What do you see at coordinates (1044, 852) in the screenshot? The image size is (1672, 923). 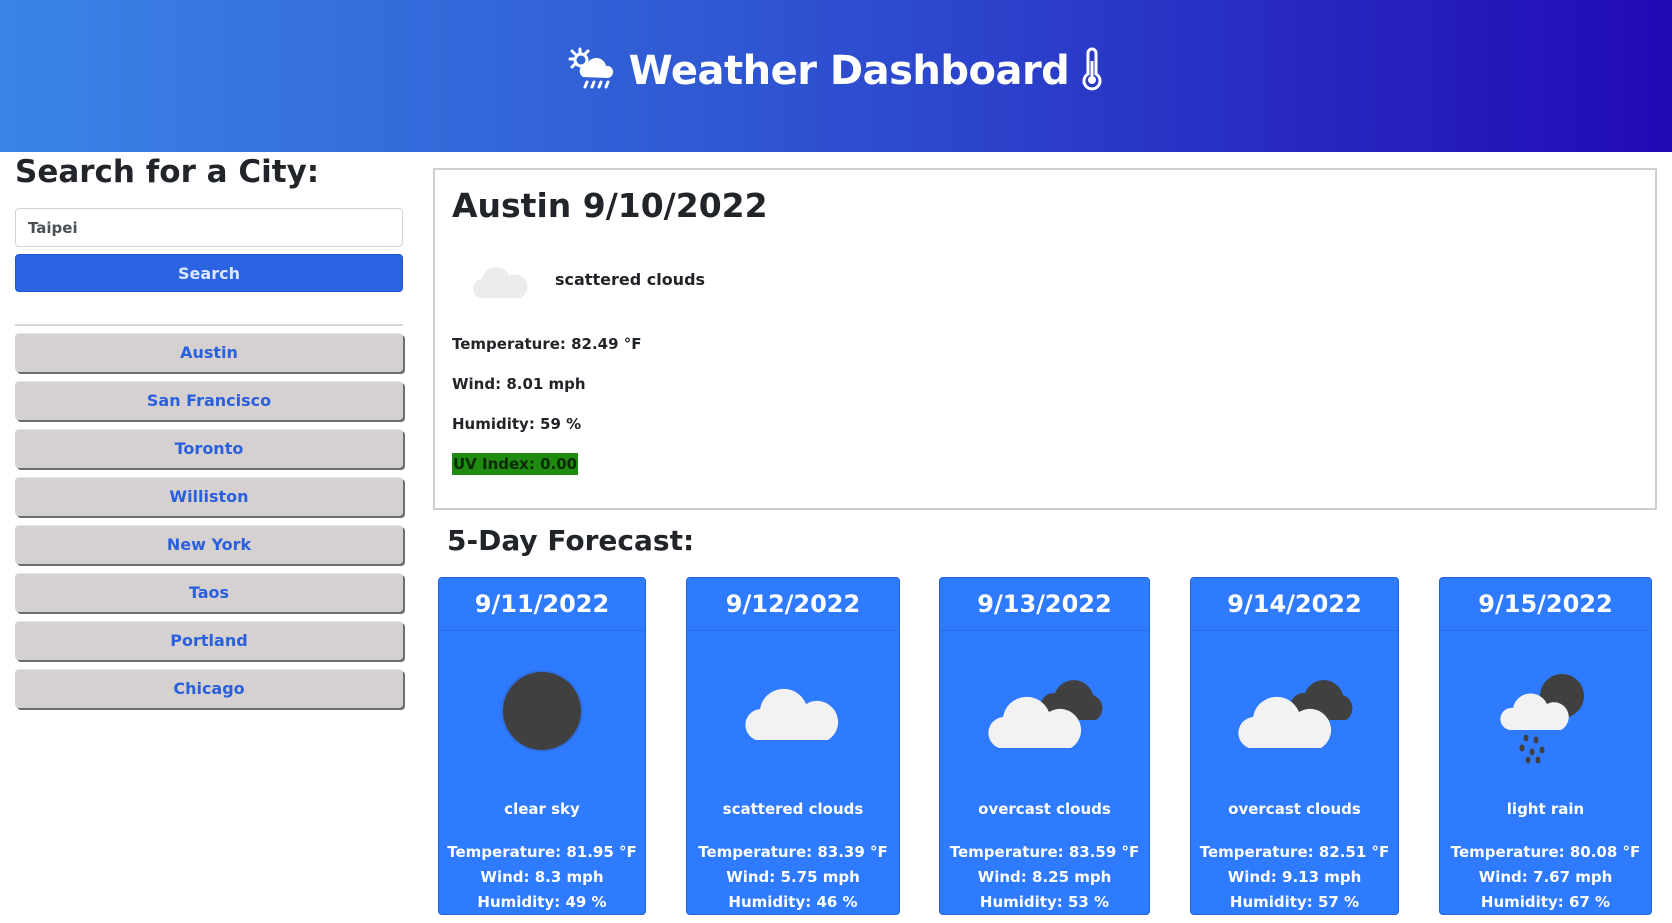 I see `forecast-temperature: Temperature: 83.59 °F` at bounding box center [1044, 852].